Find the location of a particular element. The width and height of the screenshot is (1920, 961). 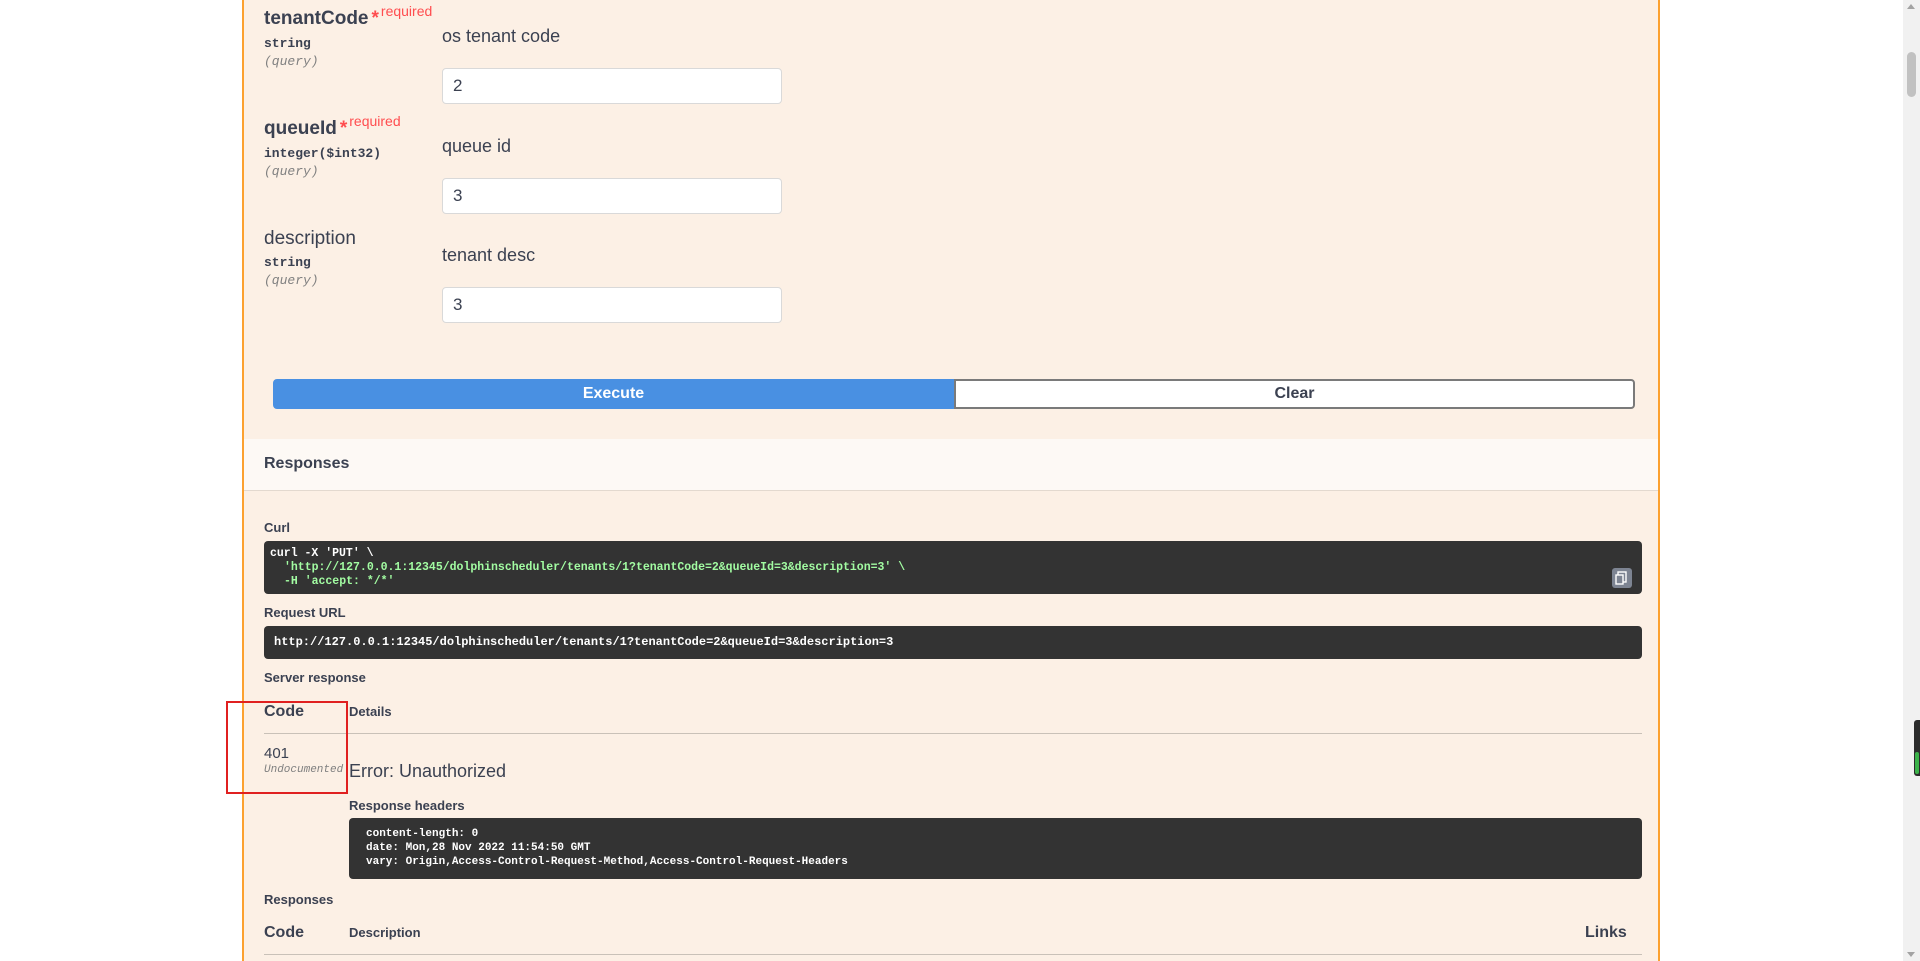

responses-links-header: Links is located at coordinates (1606, 932).